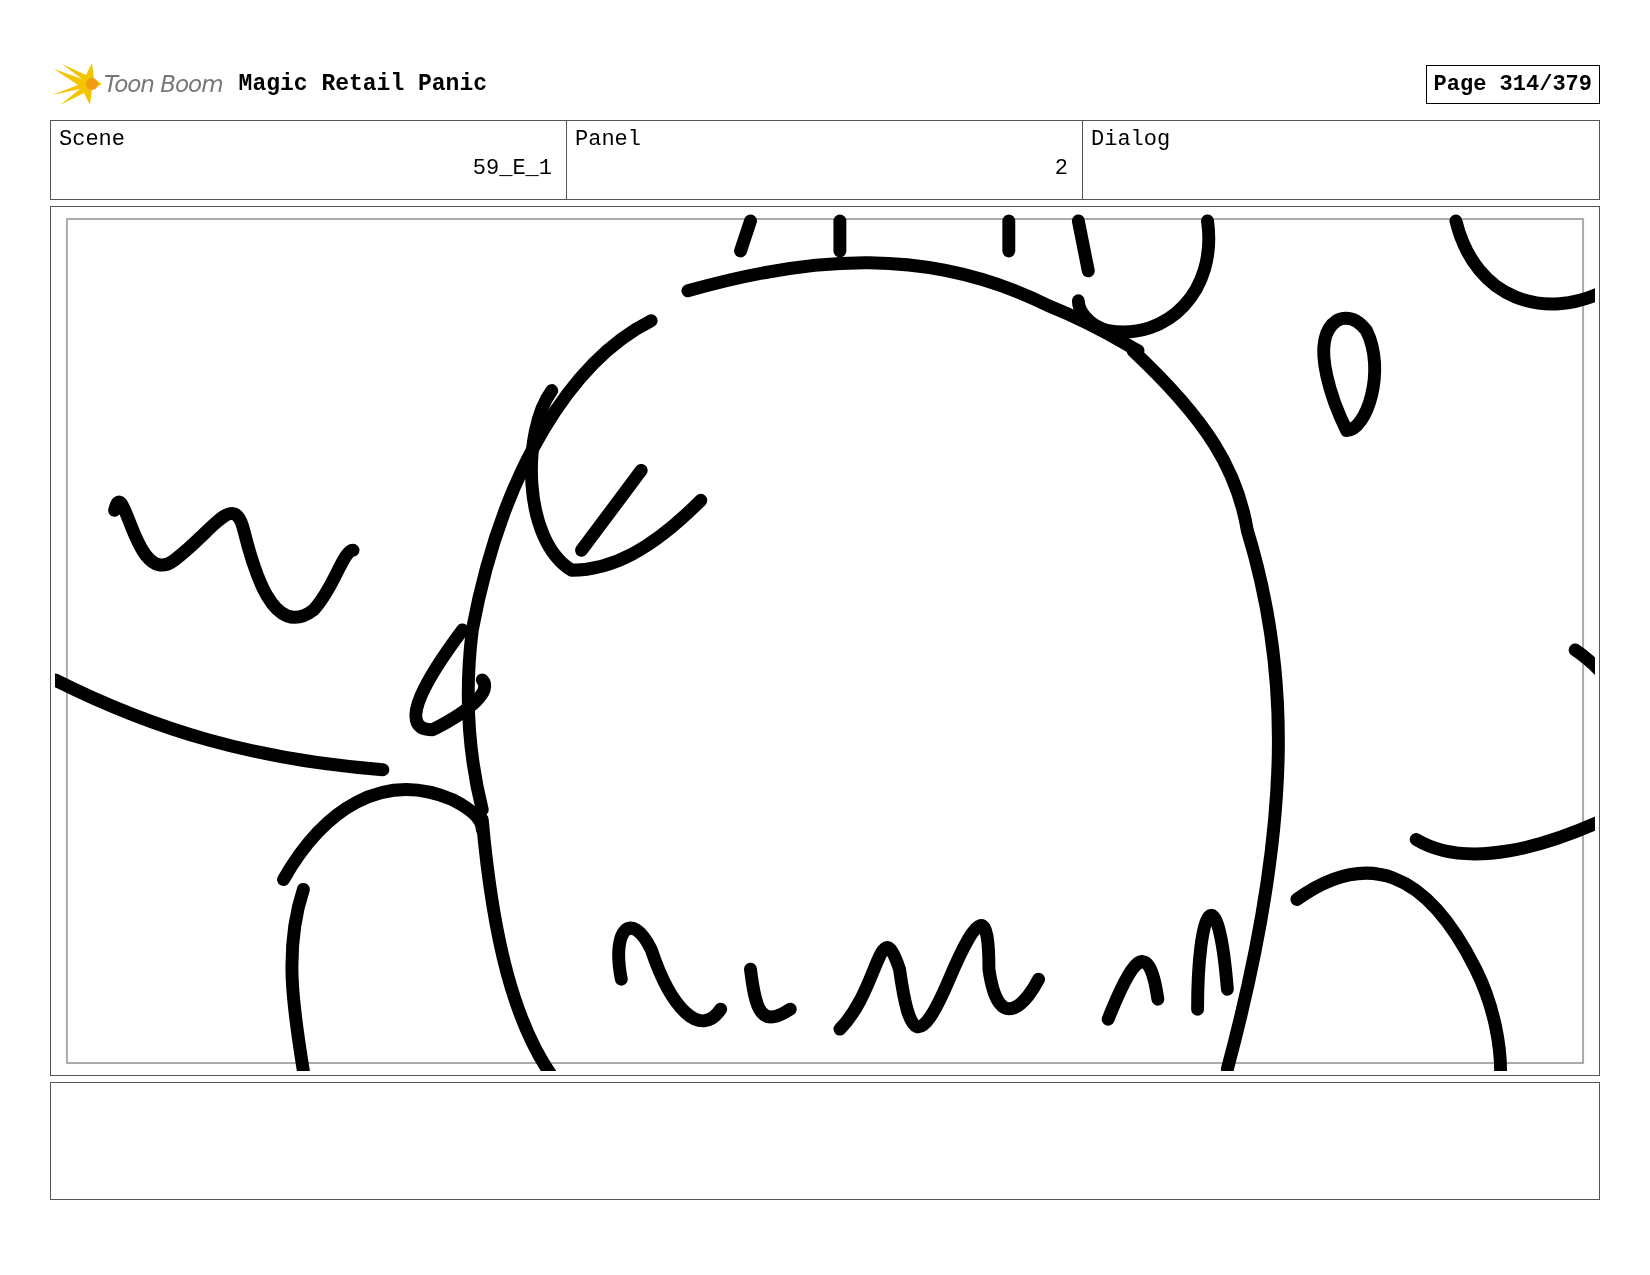 This screenshot has width=1650, height=1275. What do you see at coordinates (512, 168) in the screenshot?
I see `field-value: 59_E_1` at bounding box center [512, 168].